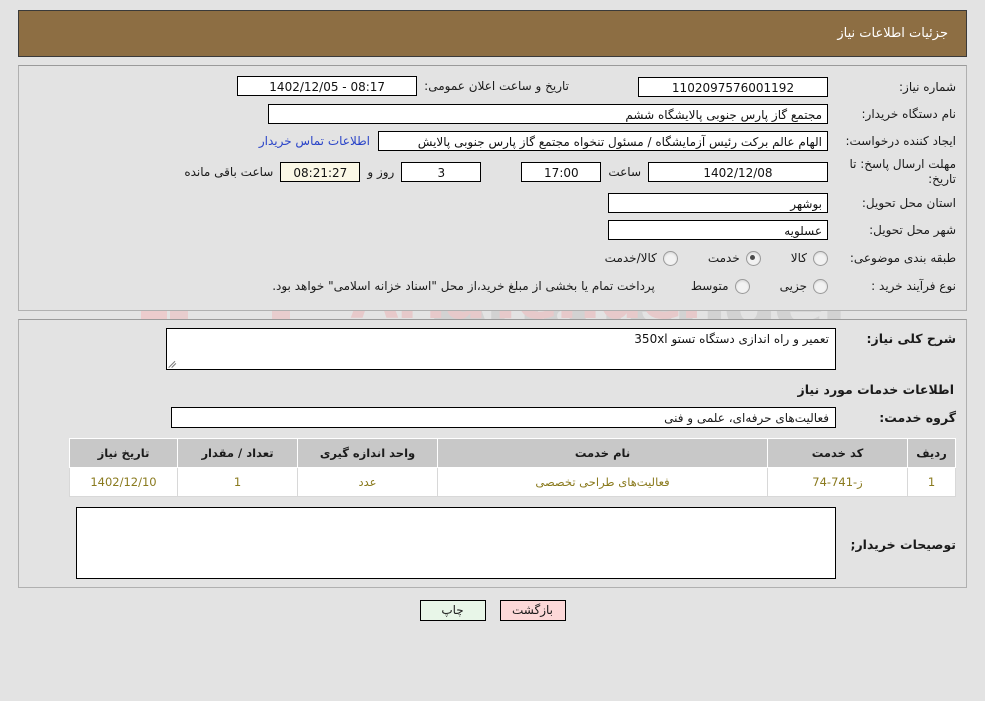 The image size is (985, 701). What do you see at coordinates (931, 453) in the screenshot?
I see `column-header-index: ردیف` at bounding box center [931, 453].